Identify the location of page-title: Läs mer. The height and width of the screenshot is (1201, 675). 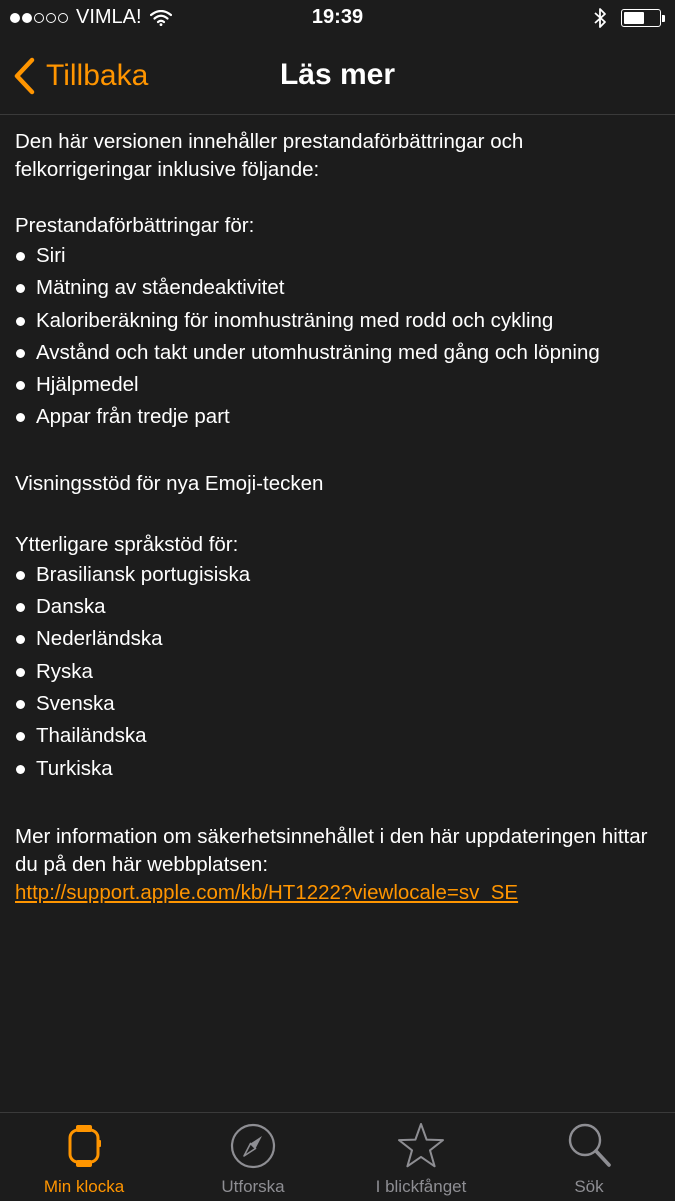
(337, 74).